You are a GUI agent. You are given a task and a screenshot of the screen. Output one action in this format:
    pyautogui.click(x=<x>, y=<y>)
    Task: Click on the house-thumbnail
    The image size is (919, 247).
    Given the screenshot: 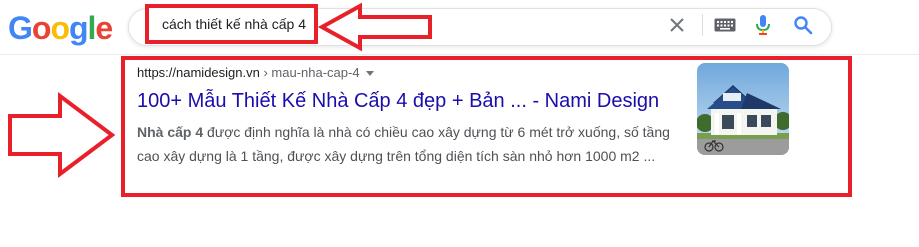 What is the action you would take?
    pyautogui.click(x=743, y=109)
    